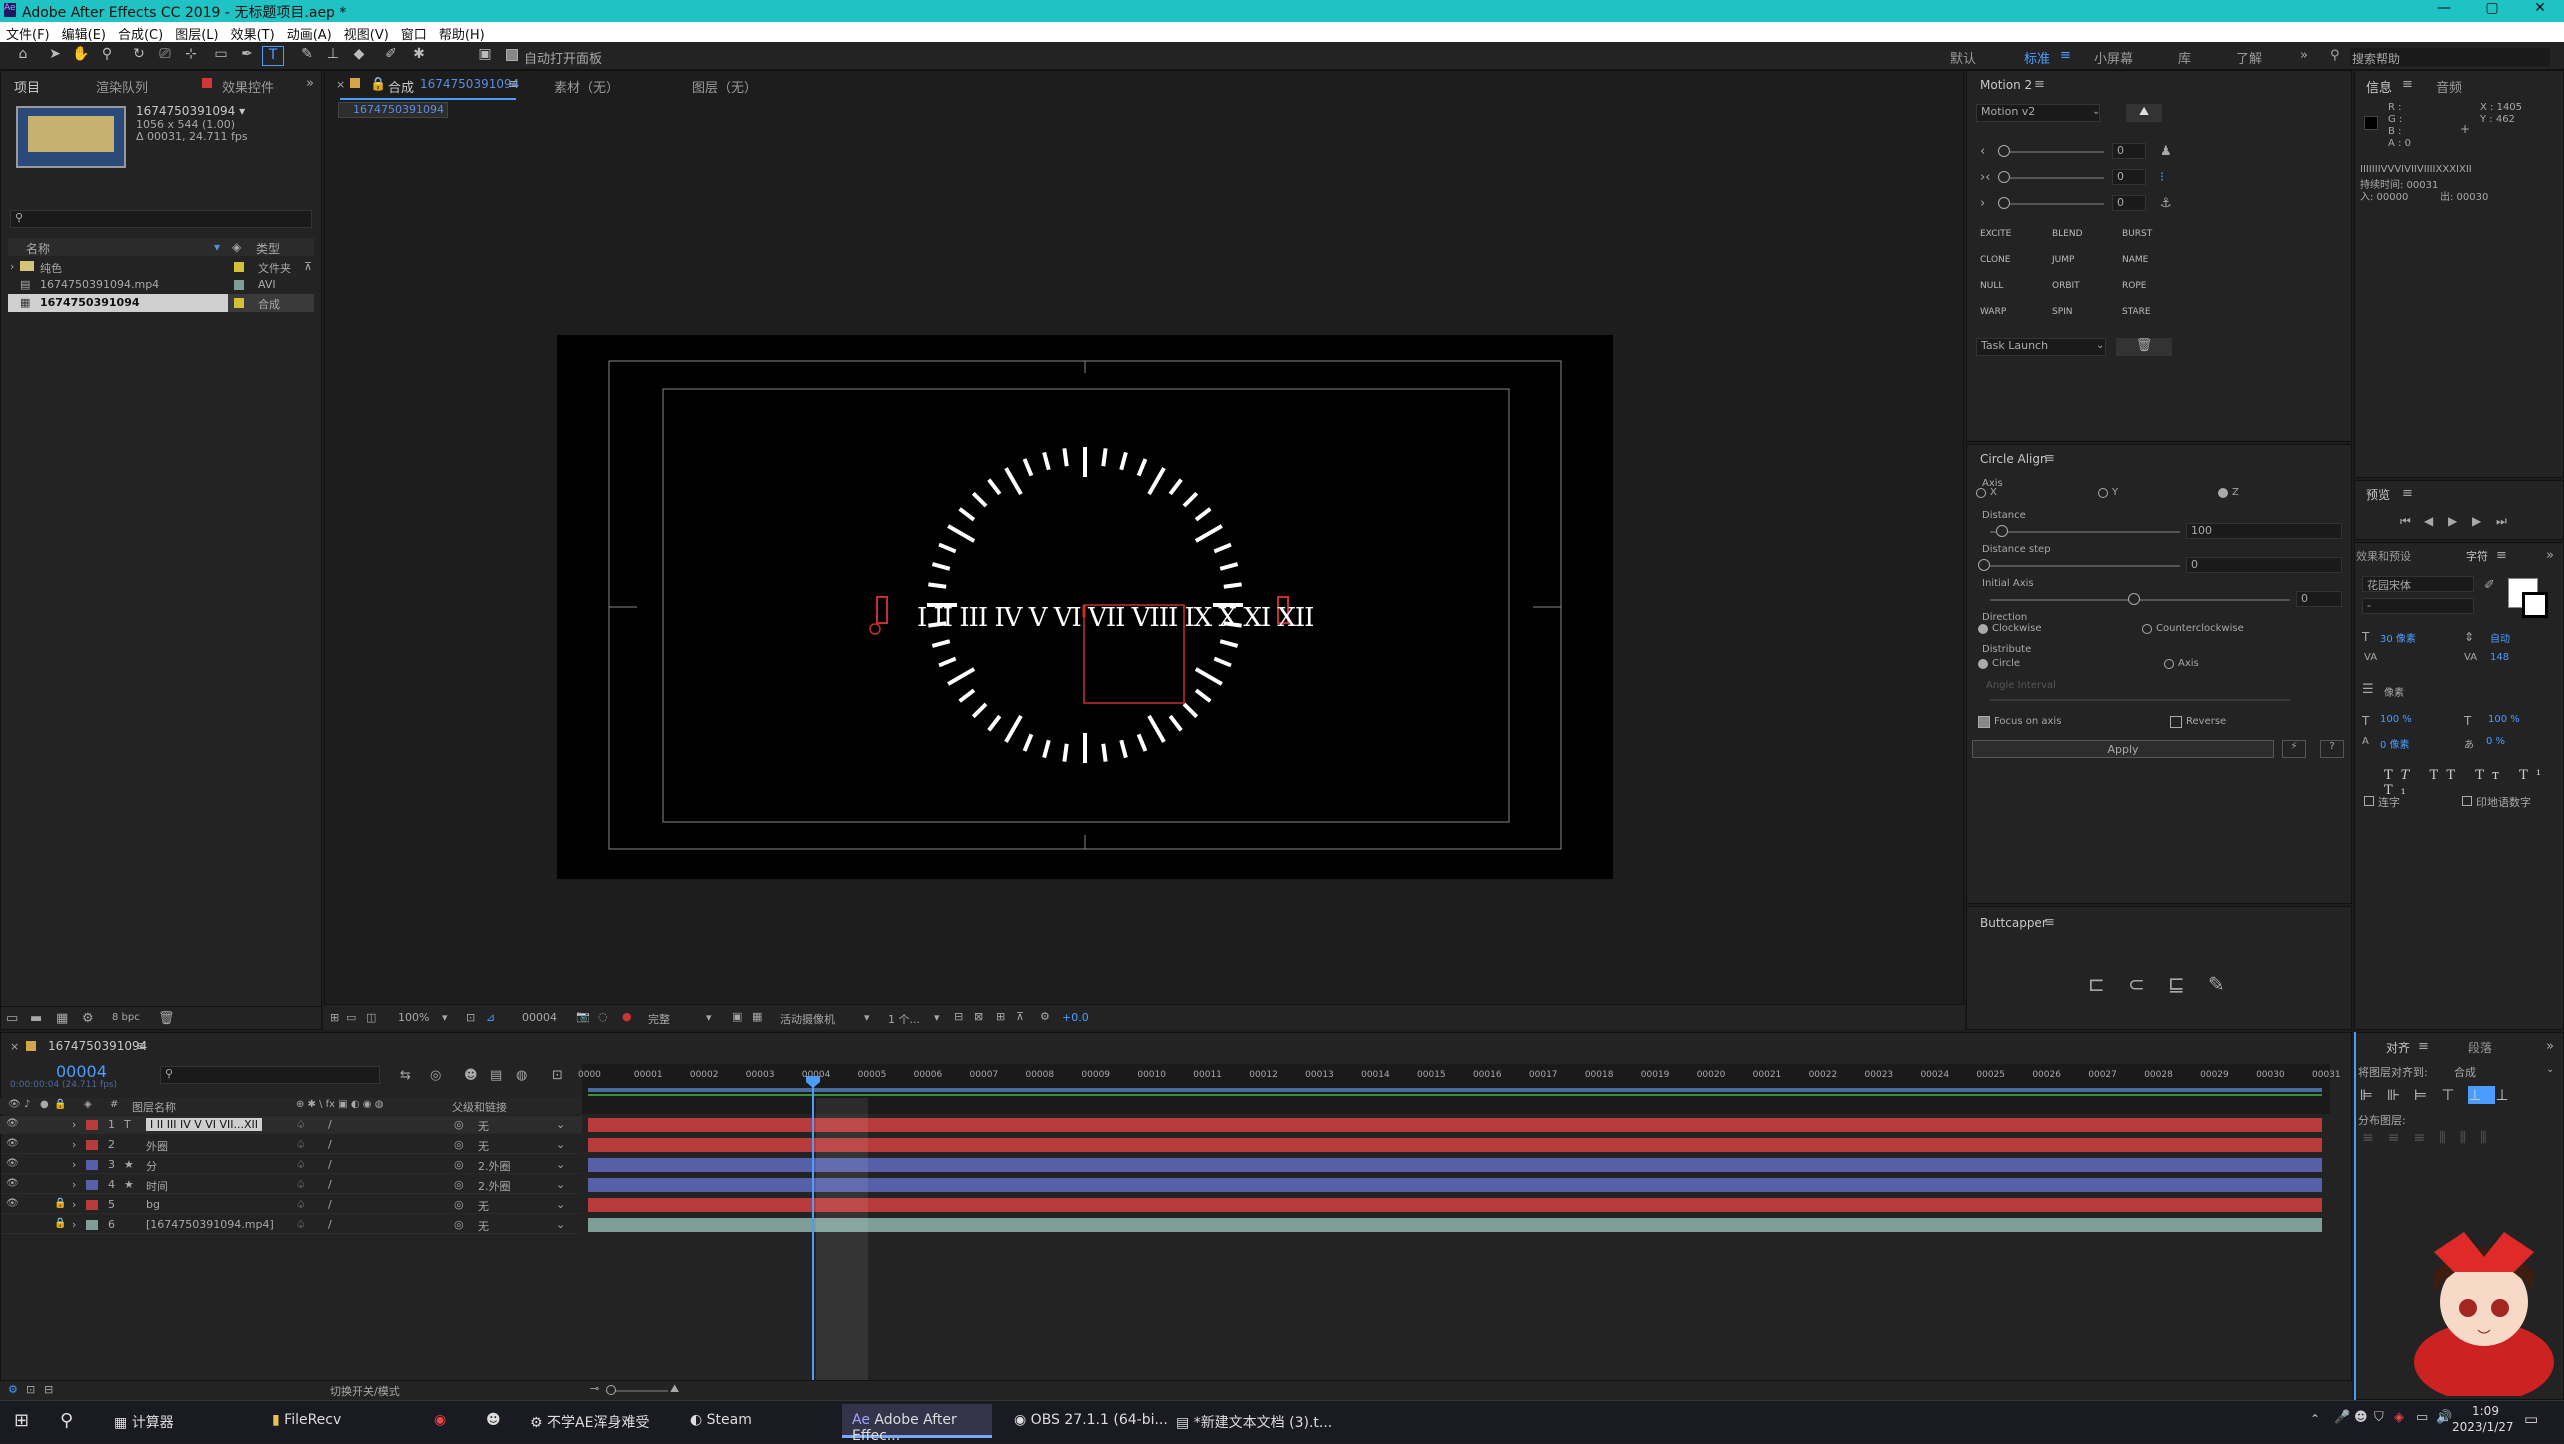 Image resolution: width=2564 pixels, height=1444 pixels. What do you see at coordinates (627, 1016) in the screenshot?
I see `color-channel-icon: ●` at bounding box center [627, 1016].